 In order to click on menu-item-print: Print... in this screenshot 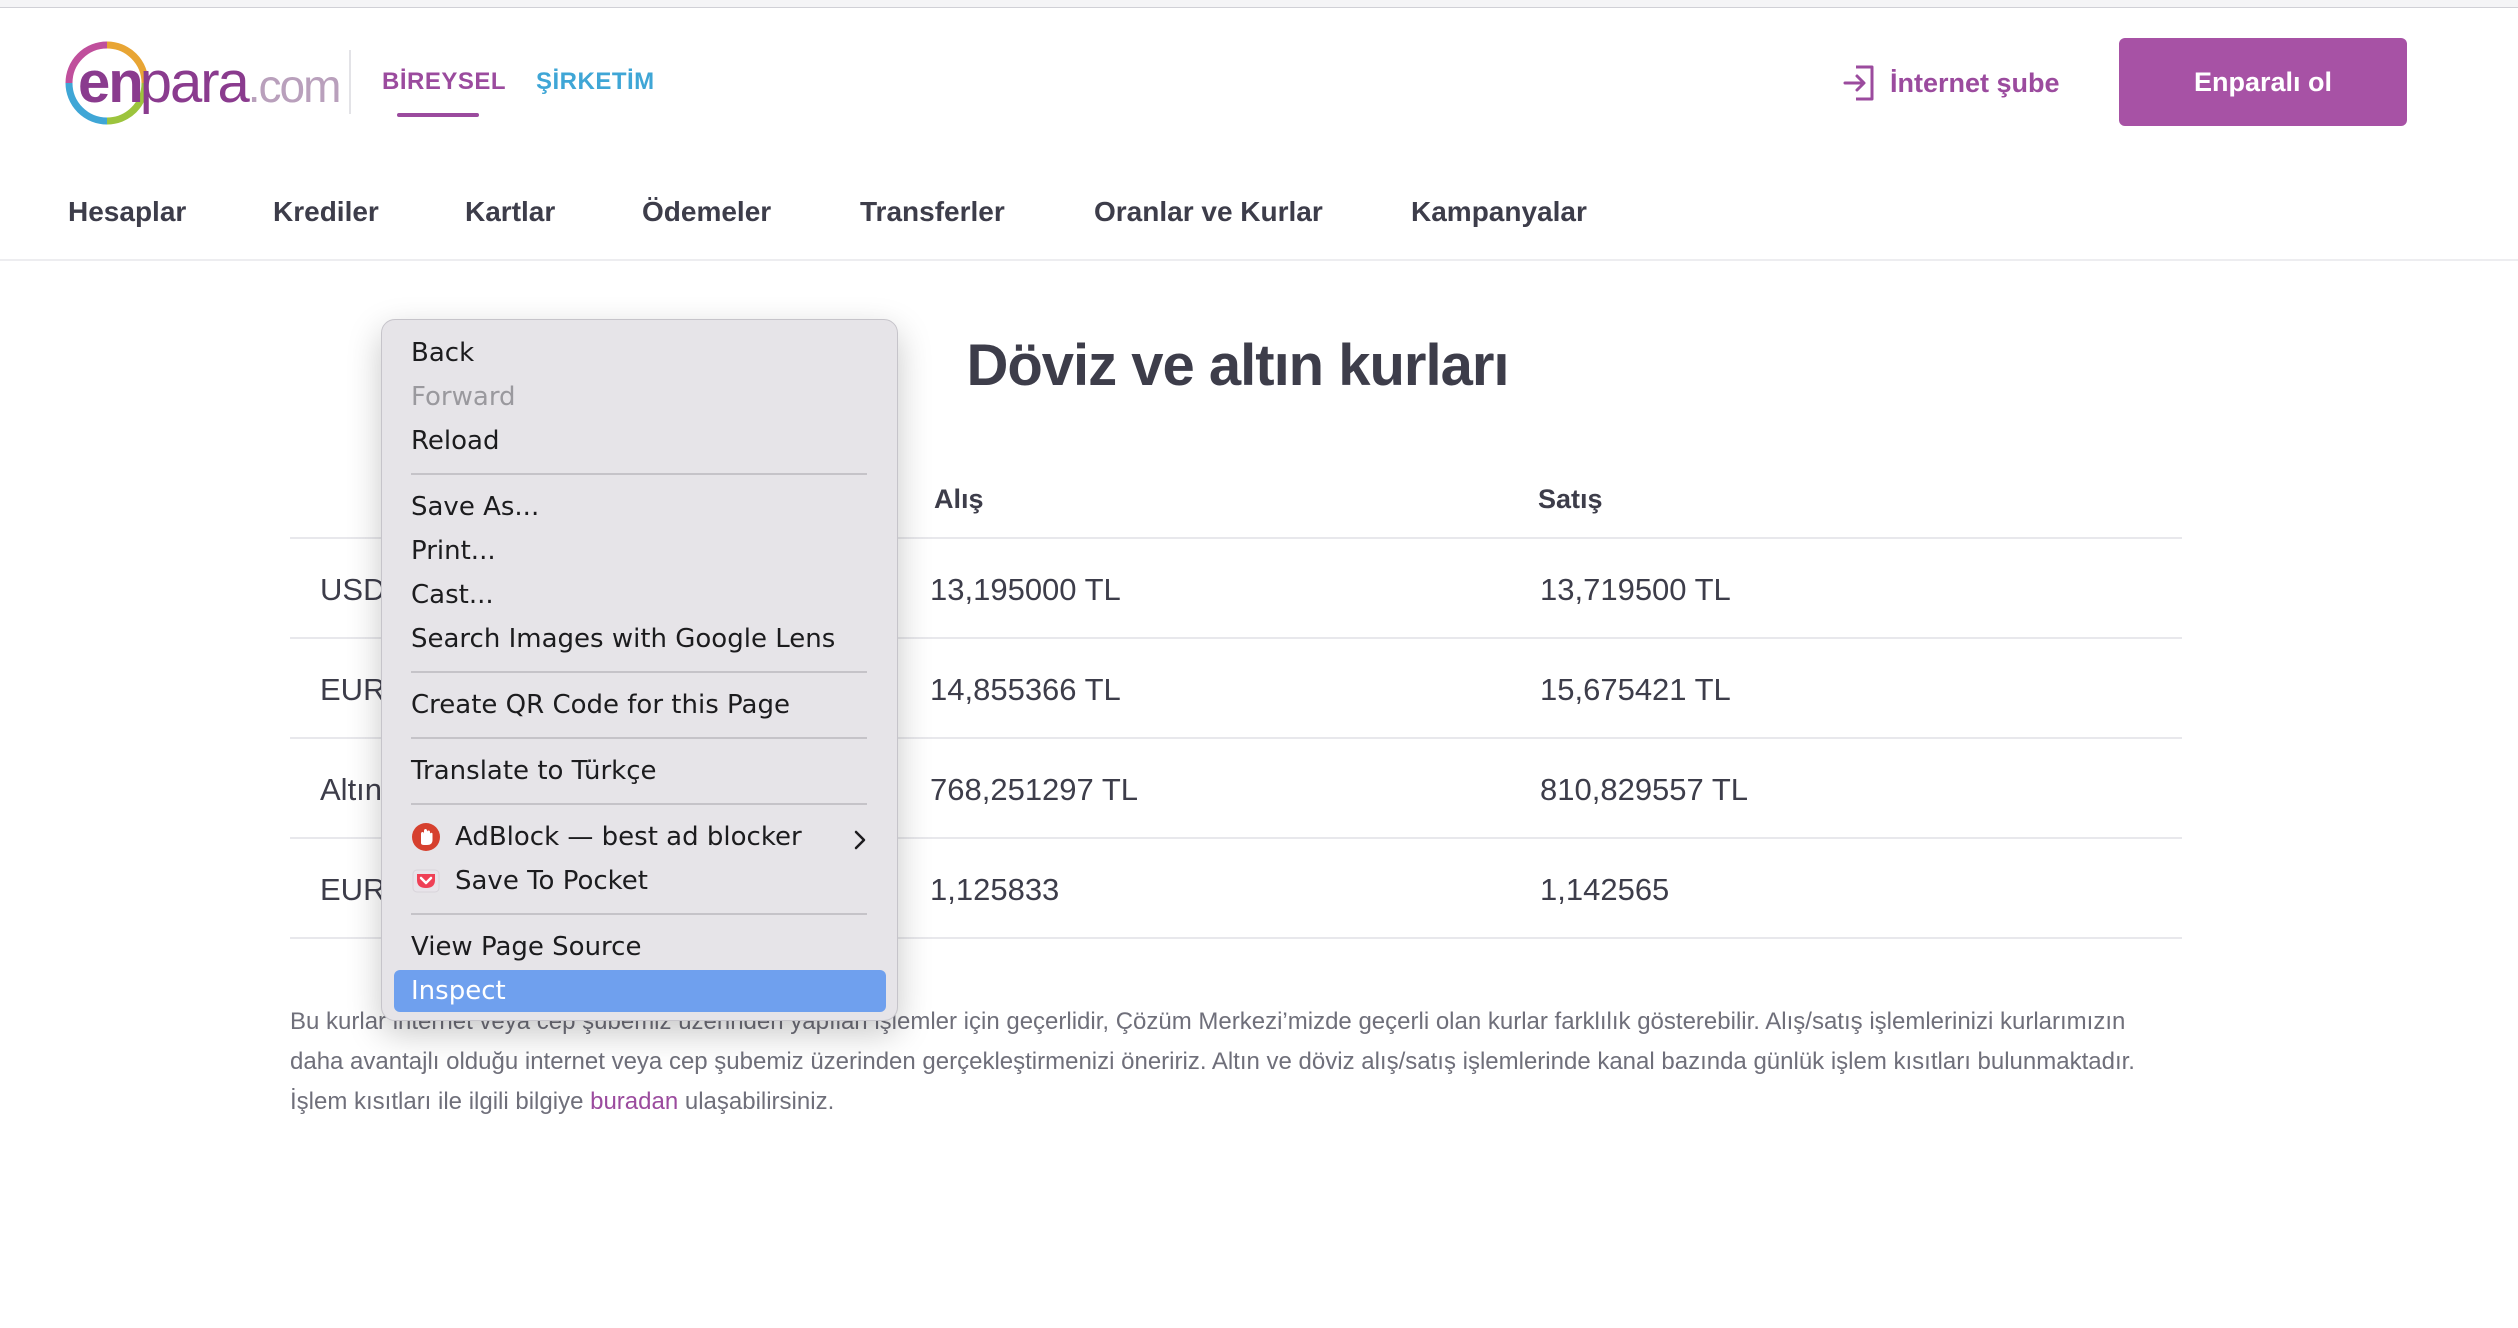, I will do `click(453, 551)`.